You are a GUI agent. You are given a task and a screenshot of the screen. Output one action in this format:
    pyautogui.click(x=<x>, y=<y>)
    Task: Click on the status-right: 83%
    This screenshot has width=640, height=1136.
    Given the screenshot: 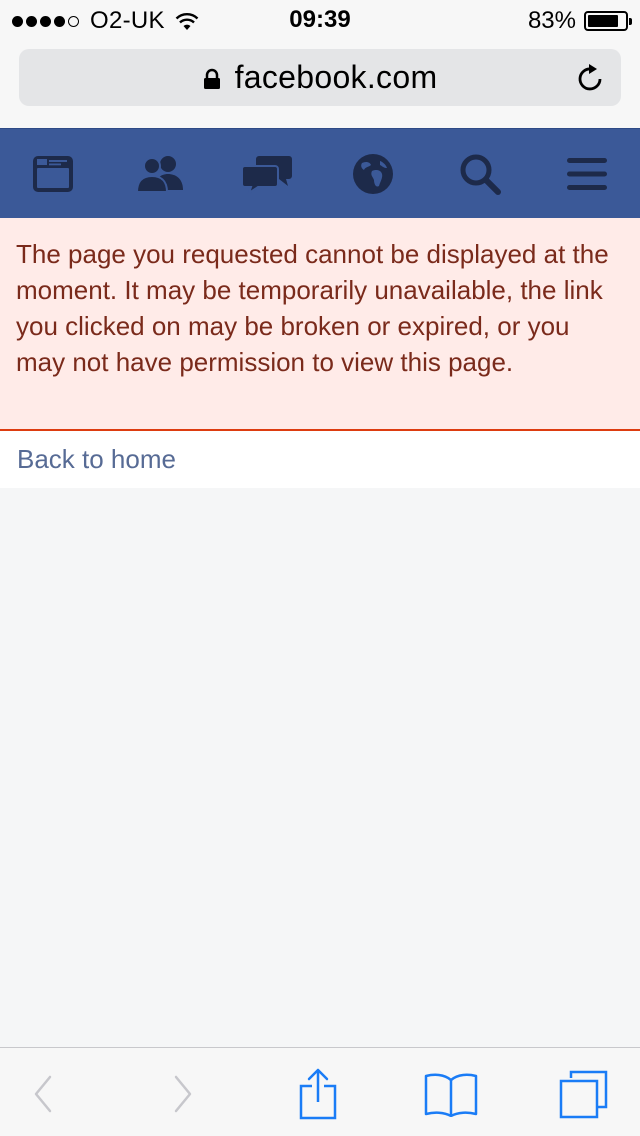 What is the action you would take?
    pyautogui.click(x=579, y=21)
    